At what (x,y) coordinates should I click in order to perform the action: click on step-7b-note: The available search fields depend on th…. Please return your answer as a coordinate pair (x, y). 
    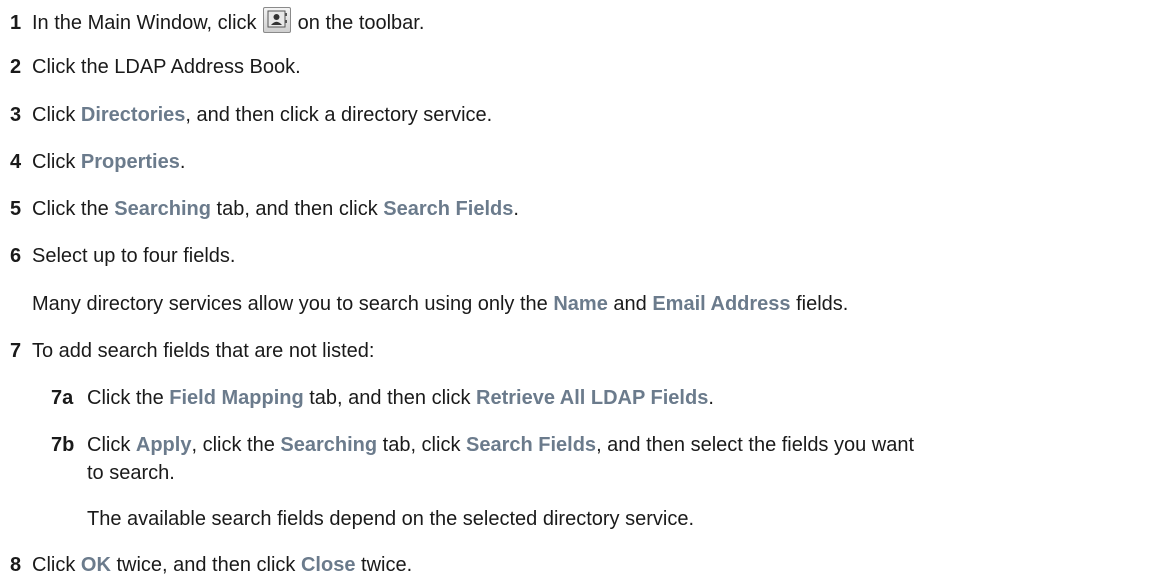
    Looking at the image, I should click on (390, 519).